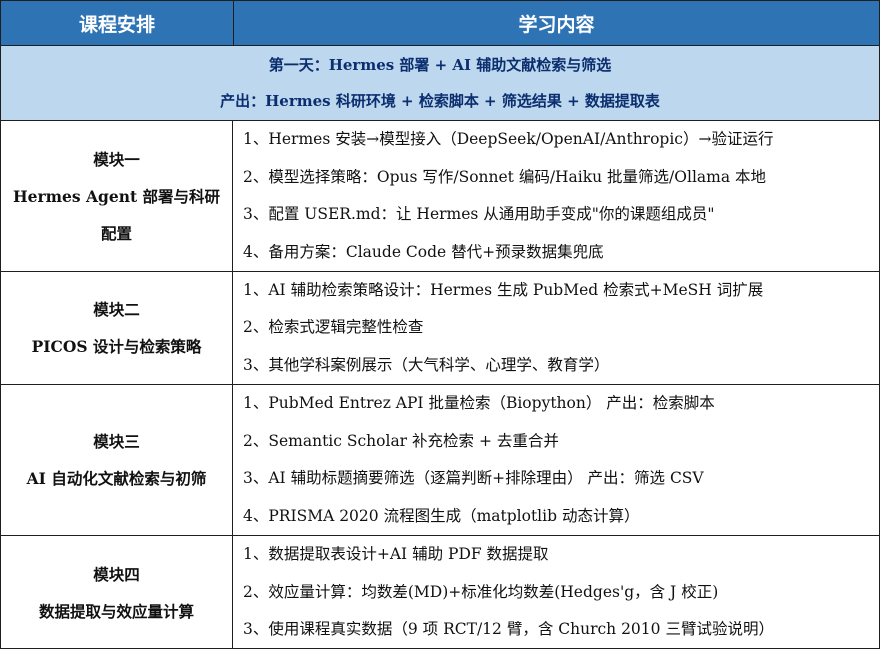 The image size is (880, 649). Describe the element at coordinates (117, 592) in the screenshot. I see `module-cell: 模块四 数据提取与效应量计算` at that location.